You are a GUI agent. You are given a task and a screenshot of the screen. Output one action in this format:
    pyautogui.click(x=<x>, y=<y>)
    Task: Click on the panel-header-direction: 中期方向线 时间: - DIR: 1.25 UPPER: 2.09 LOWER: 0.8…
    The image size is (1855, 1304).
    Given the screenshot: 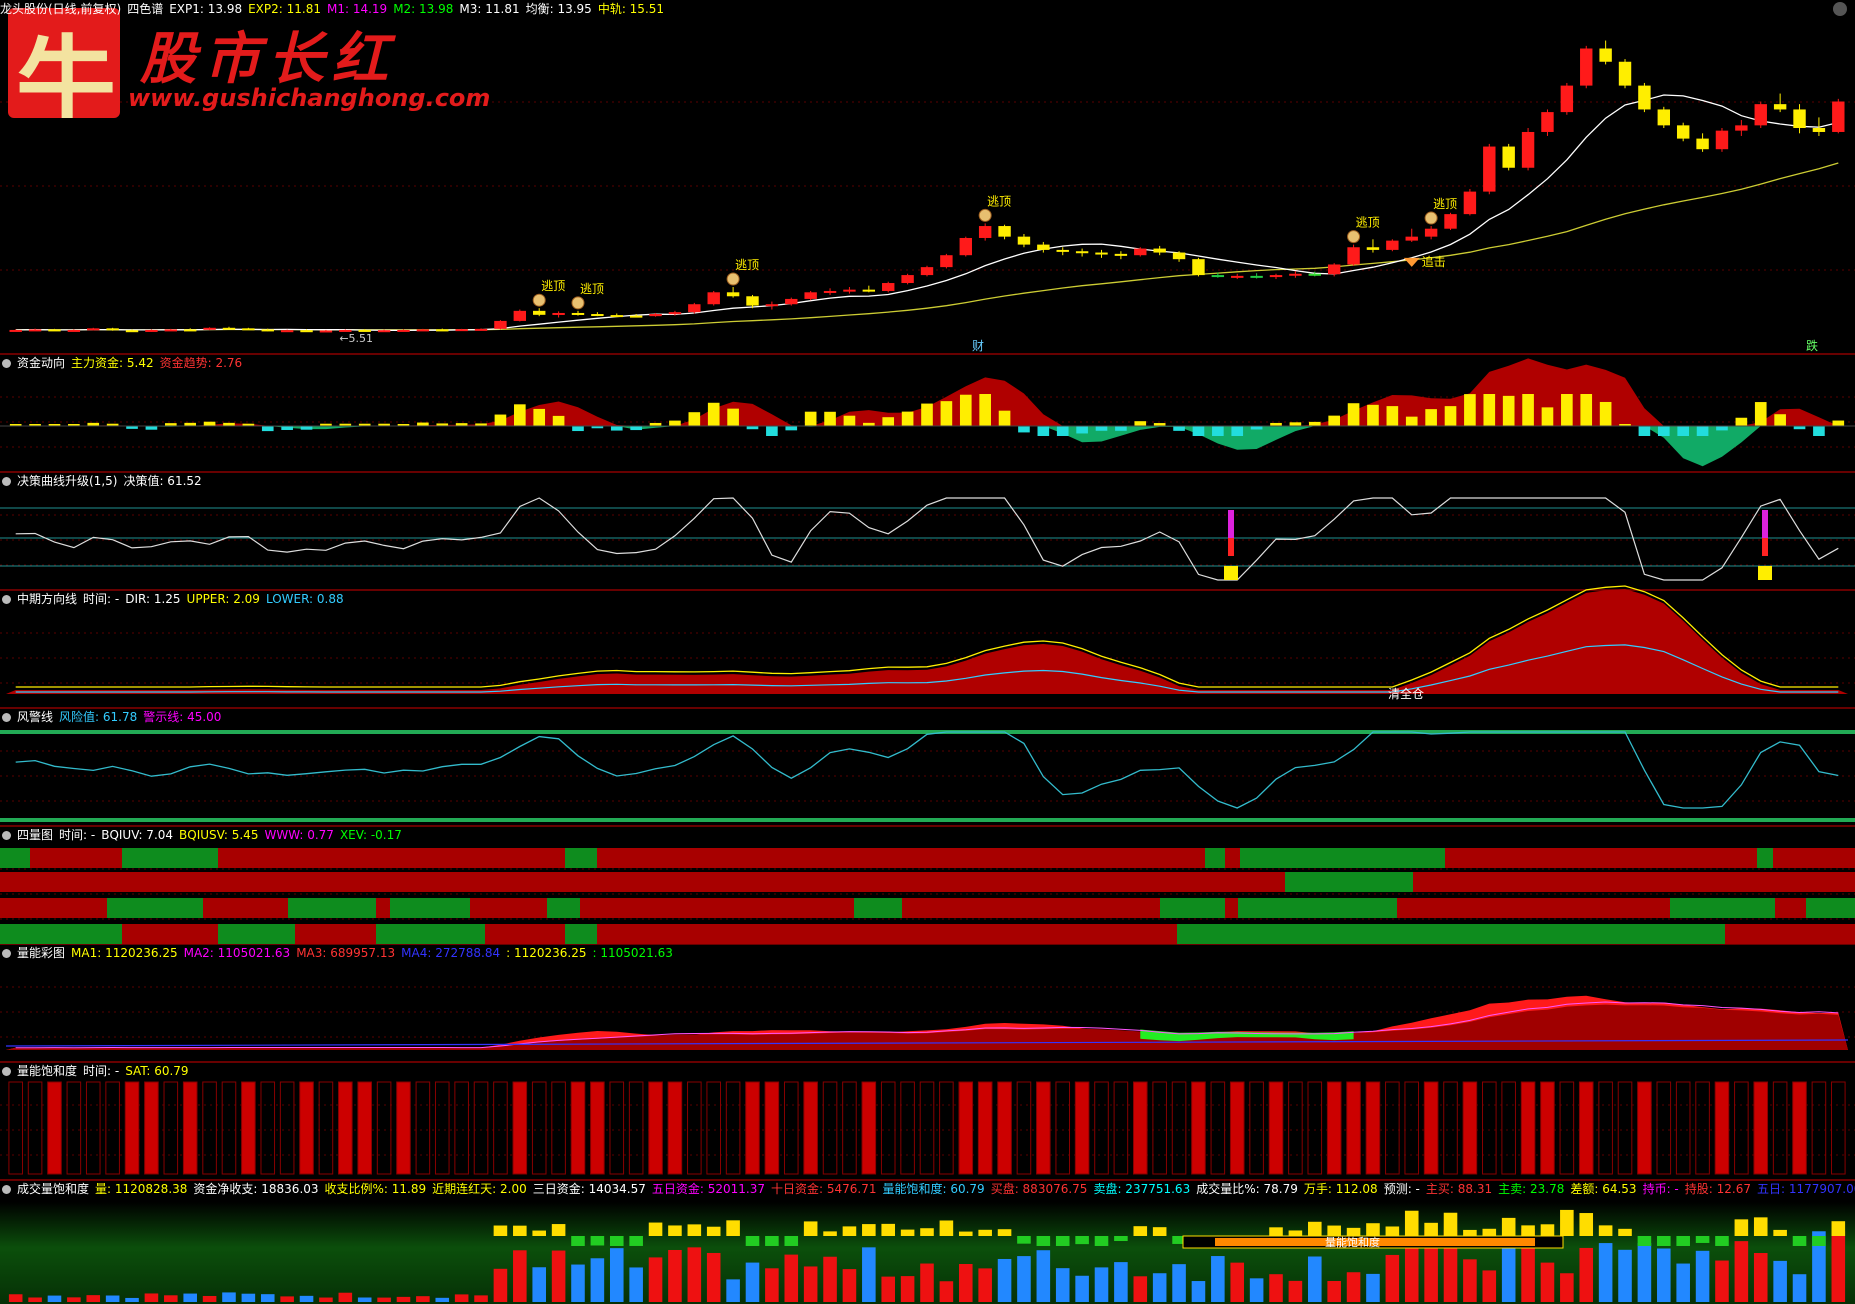 What is the action you would take?
    pyautogui.click(x=175, y=599)
    